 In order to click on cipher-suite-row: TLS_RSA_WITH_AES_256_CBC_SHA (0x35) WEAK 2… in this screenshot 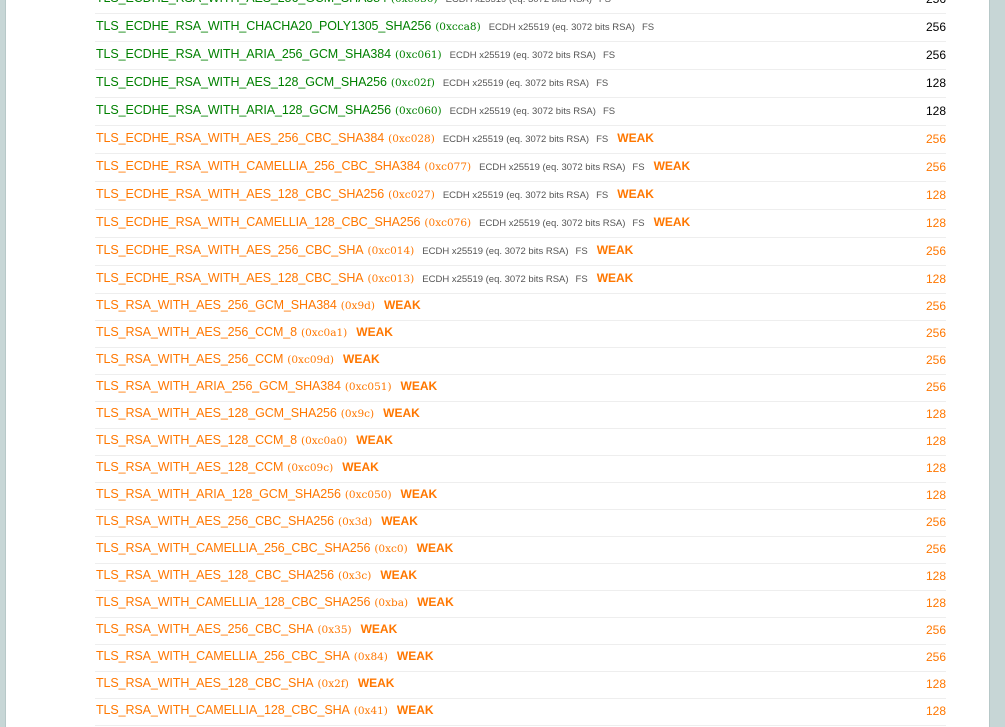, I will do `click(520, 631)`.